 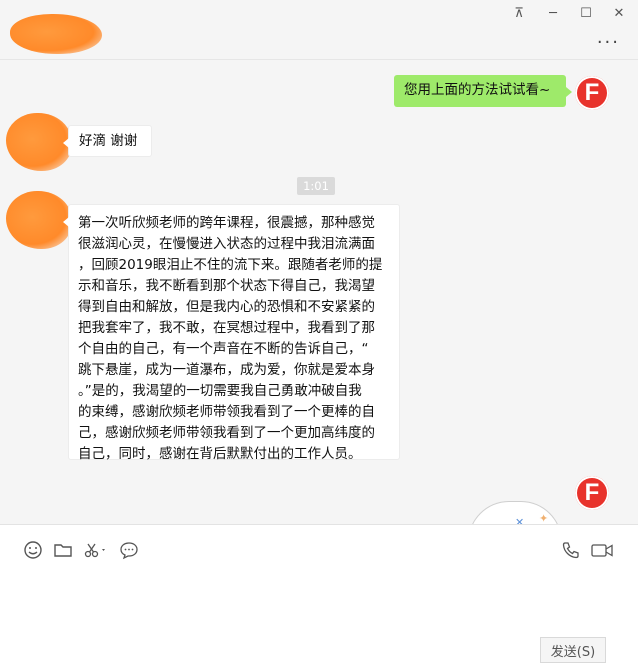 I want to click on sticker-message: ✕ ✦, so click(x=515, y=512).